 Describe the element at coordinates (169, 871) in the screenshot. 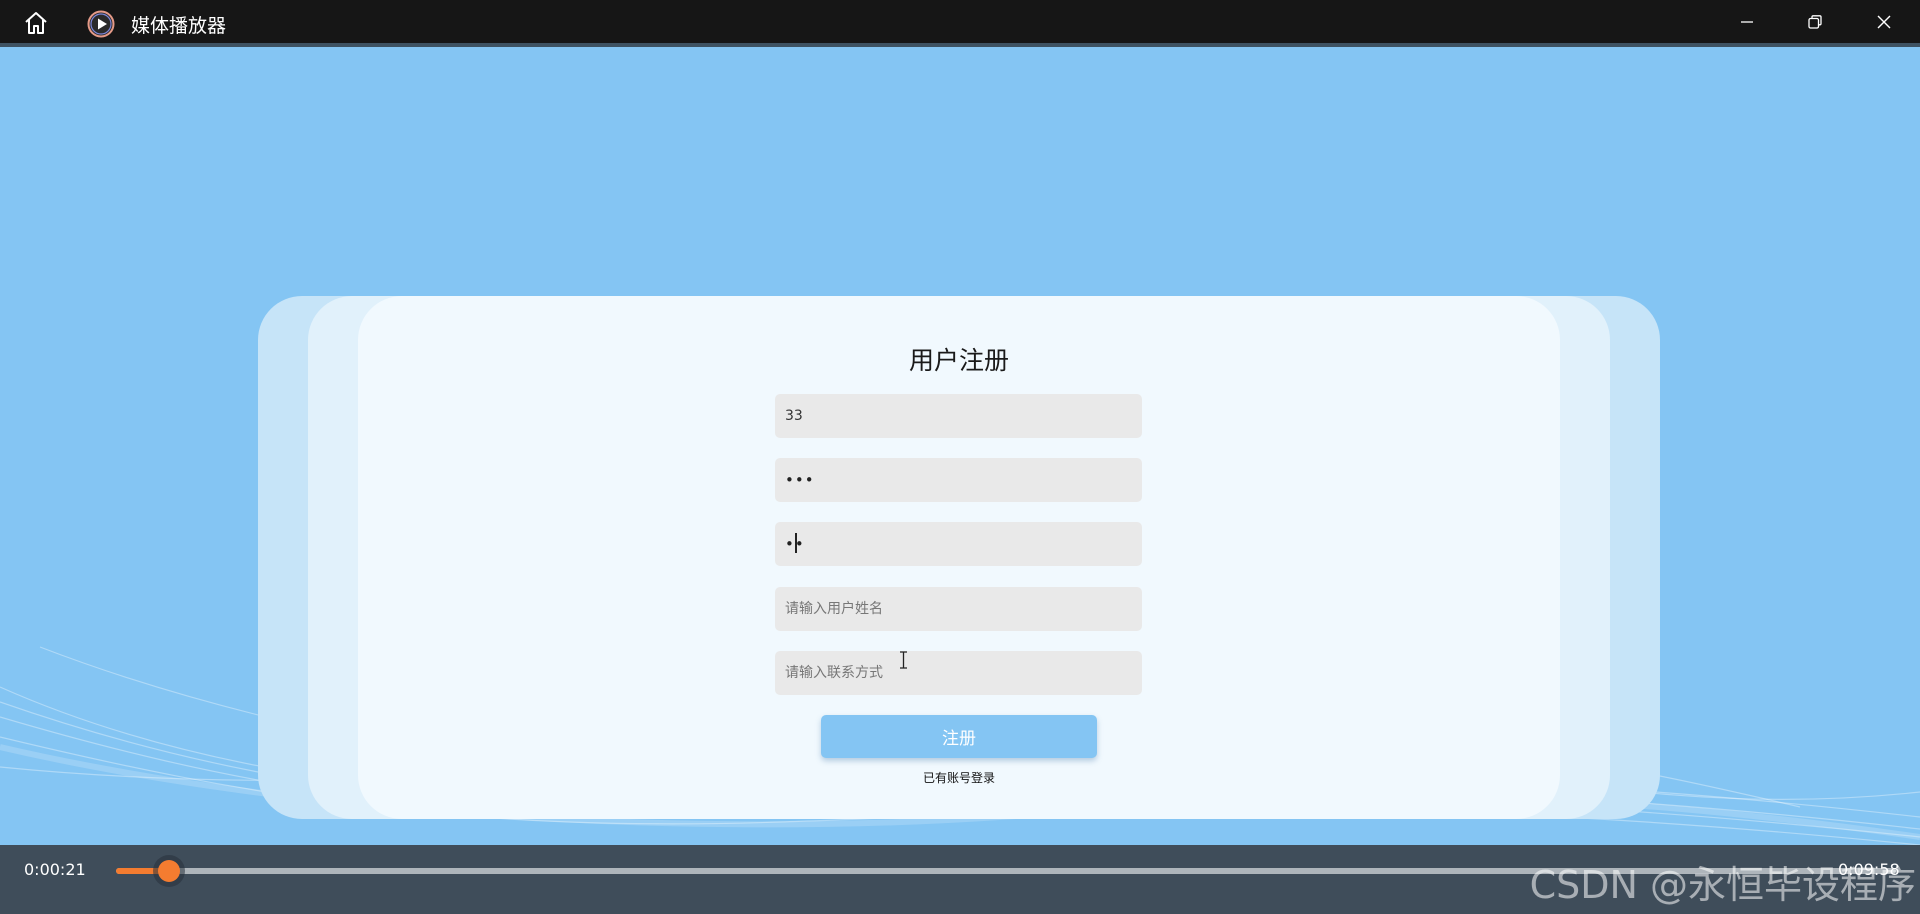

I see `progress-thumb` at that location.